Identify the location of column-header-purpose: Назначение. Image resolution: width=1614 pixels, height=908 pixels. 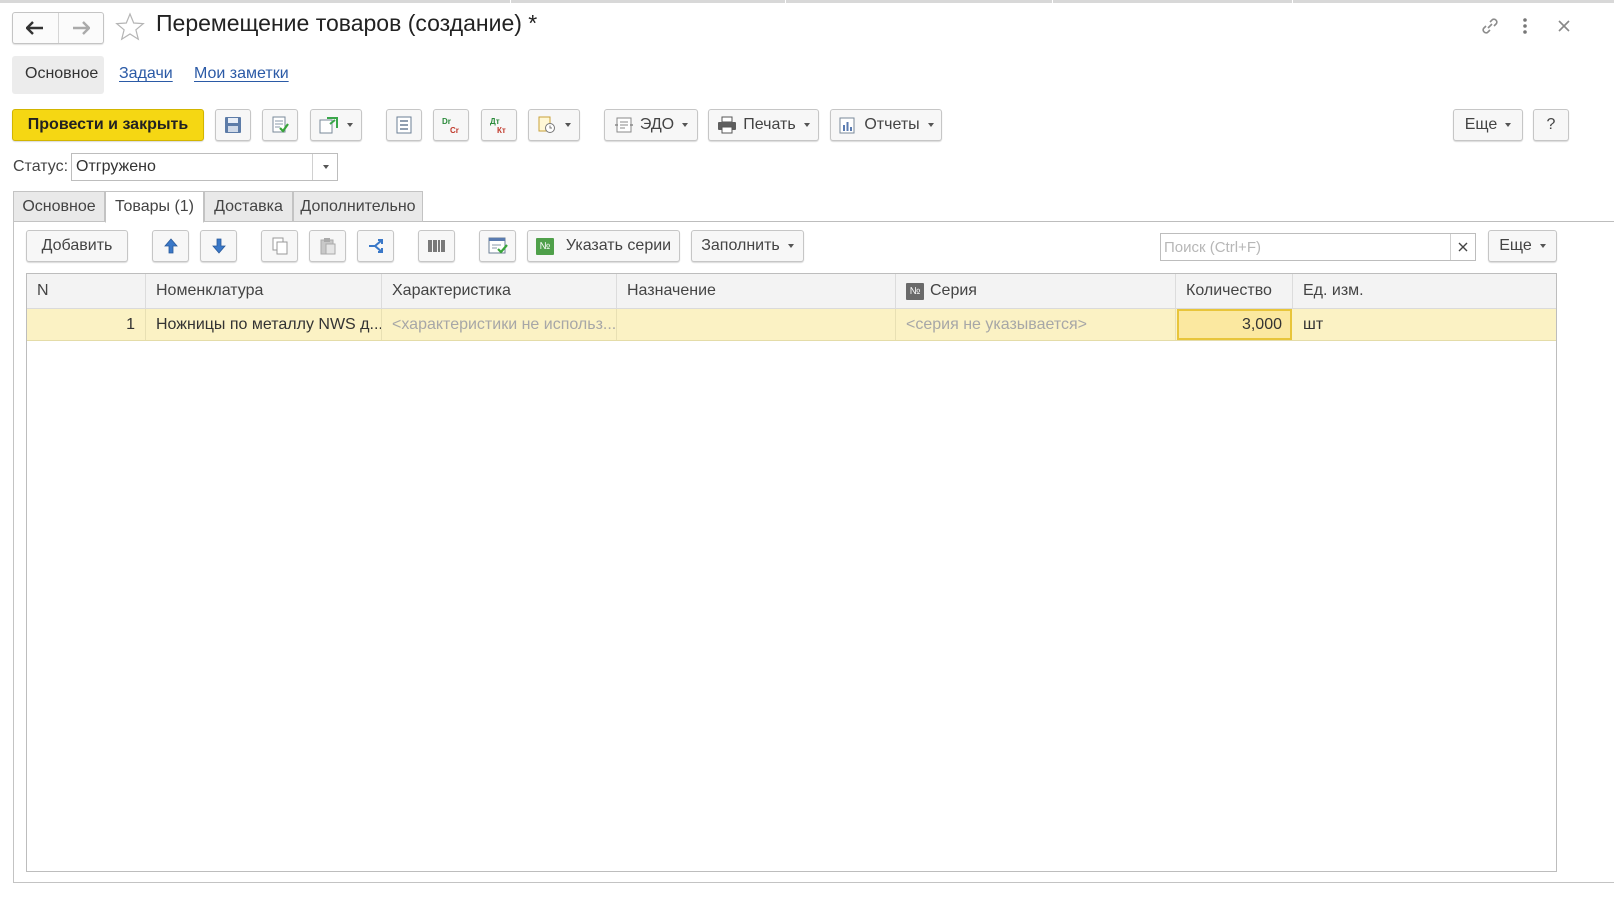
(756, 291).